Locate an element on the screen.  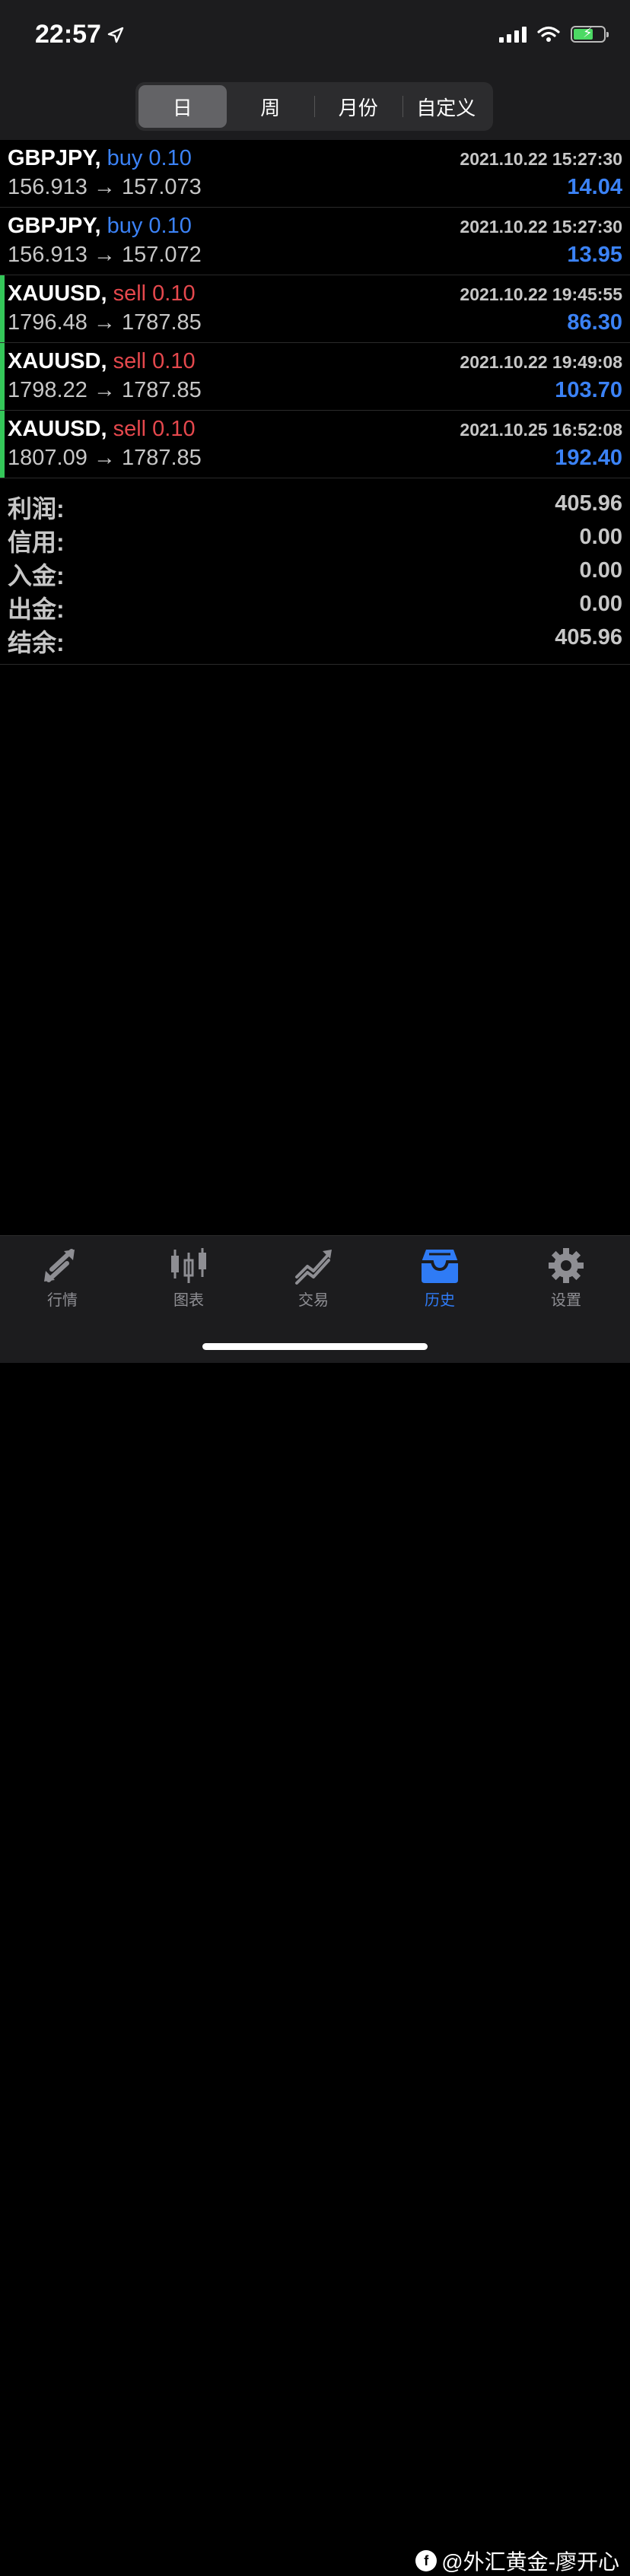
battery-icon: ⚡ is located at coordinates (590, 34).